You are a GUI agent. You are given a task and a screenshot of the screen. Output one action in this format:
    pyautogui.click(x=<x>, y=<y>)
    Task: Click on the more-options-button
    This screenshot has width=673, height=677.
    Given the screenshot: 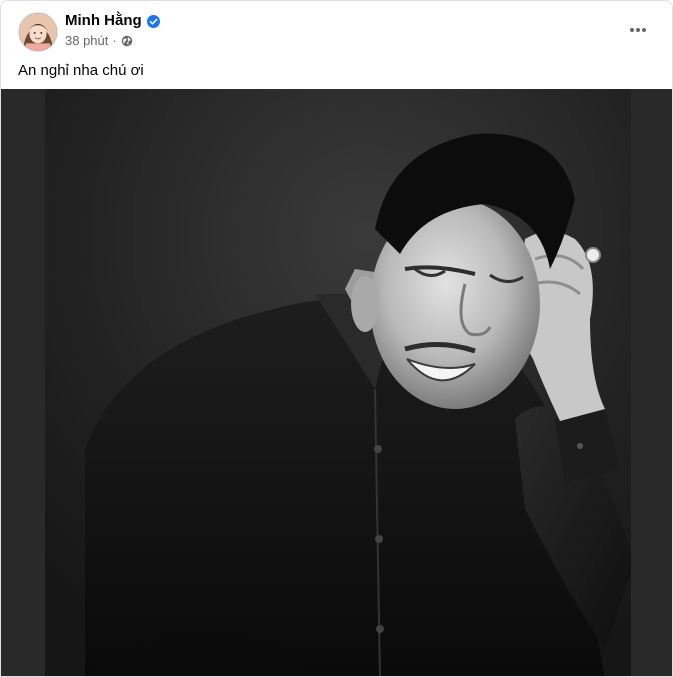 What is the action you would take?
    pyautogui.click(x=638, y=30)
    